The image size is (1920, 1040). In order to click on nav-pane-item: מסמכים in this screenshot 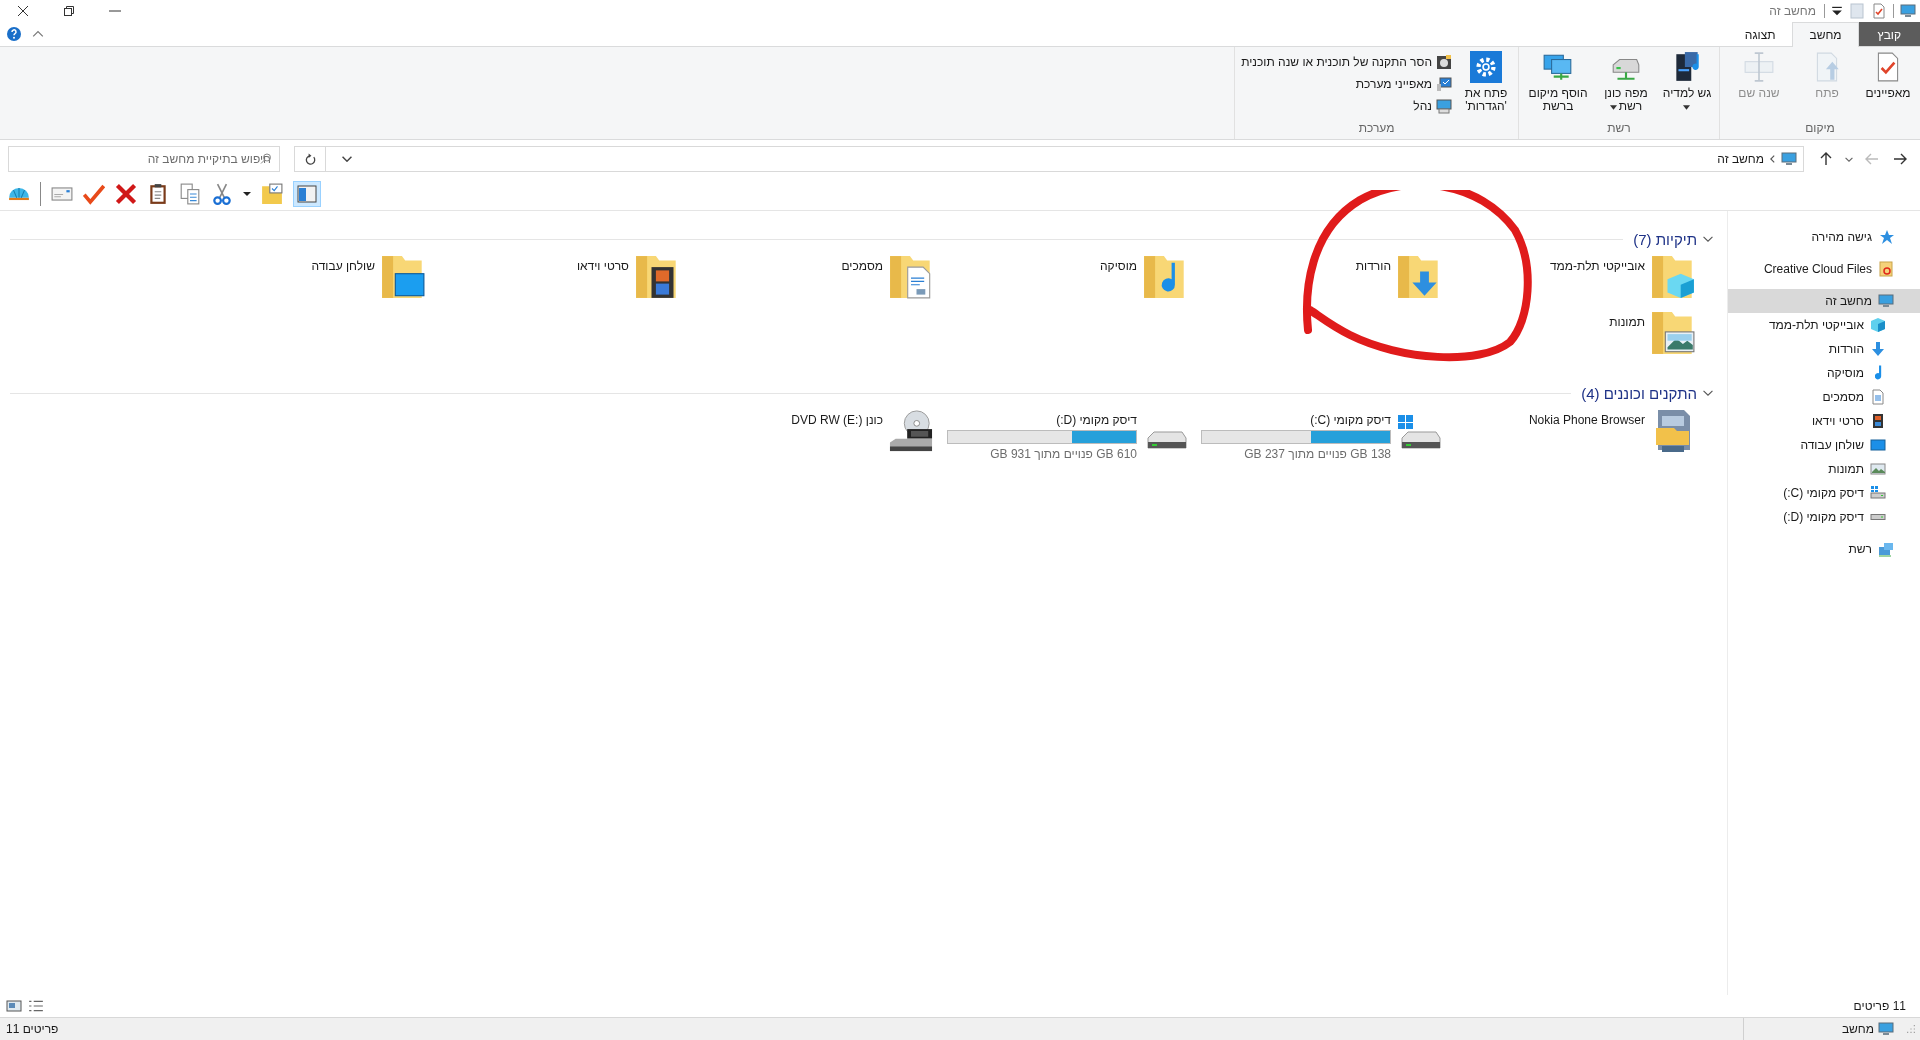, I will do `click(1824, 397)`.